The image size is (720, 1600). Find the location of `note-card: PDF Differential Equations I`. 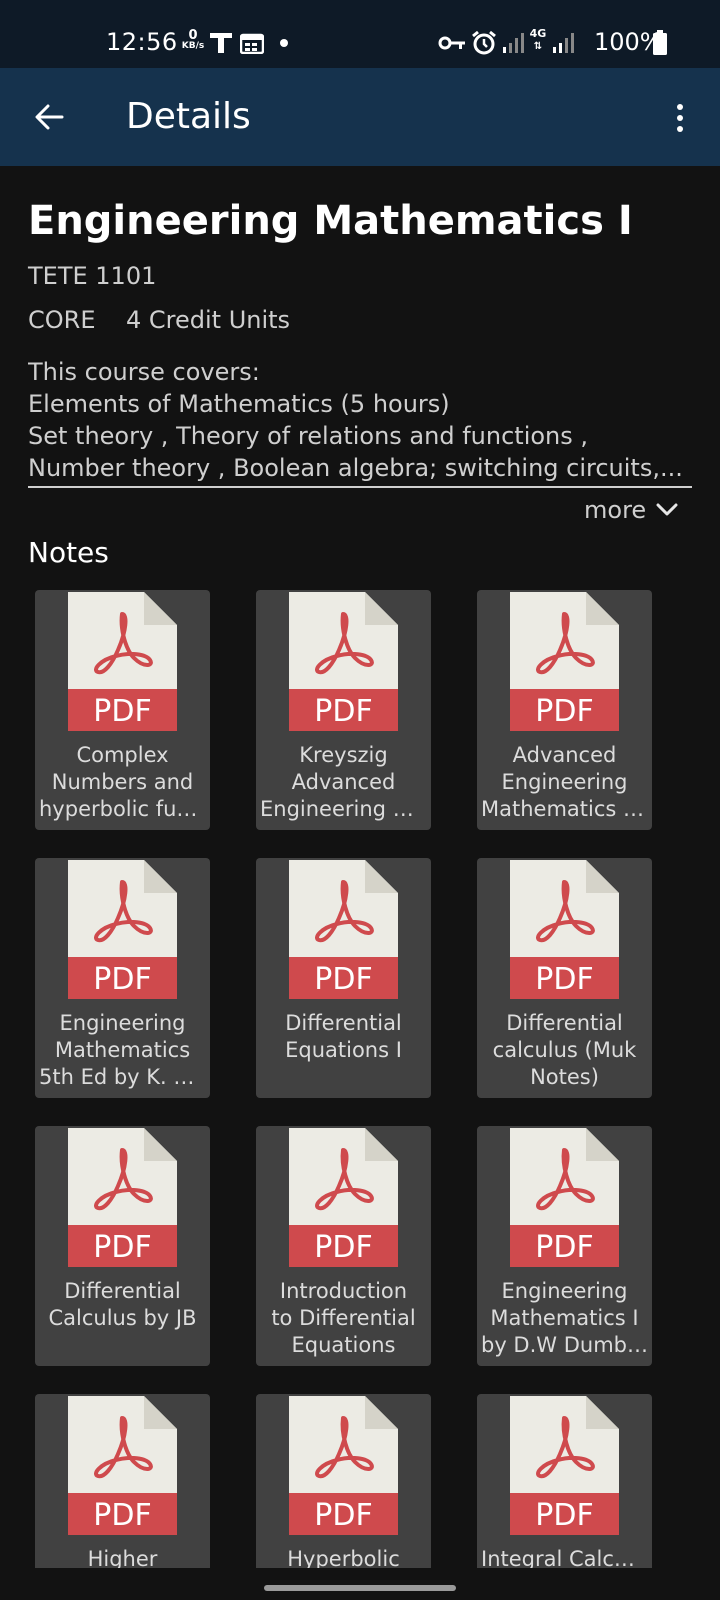

note-card: PDF Differential Equations I is located at coordinates (343, 978).